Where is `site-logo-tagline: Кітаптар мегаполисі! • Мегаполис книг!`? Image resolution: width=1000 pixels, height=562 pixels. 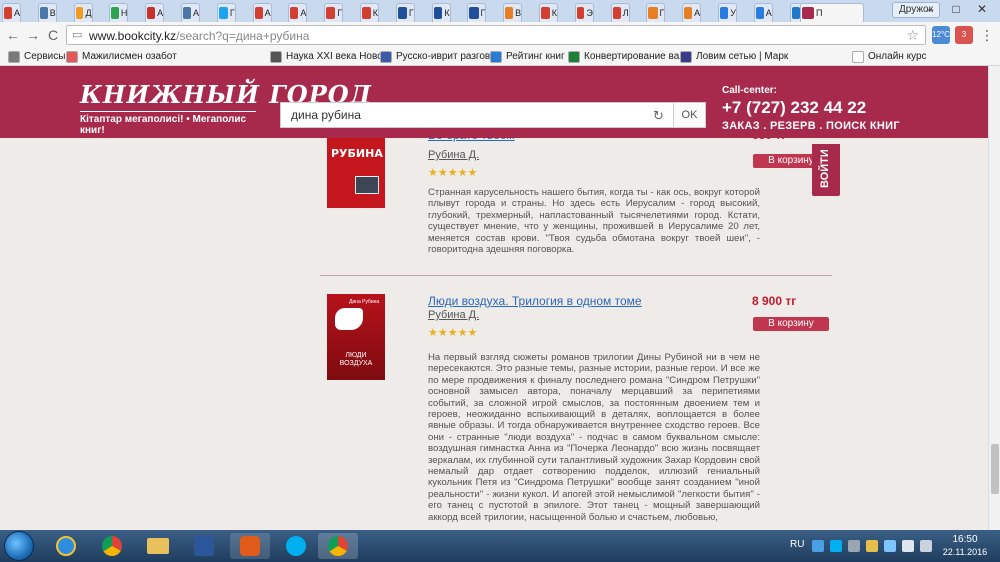
site-logo-tagline: Кітаптар мегаполисі! • Мегаполис книг! is located at coordinates (168, 123).